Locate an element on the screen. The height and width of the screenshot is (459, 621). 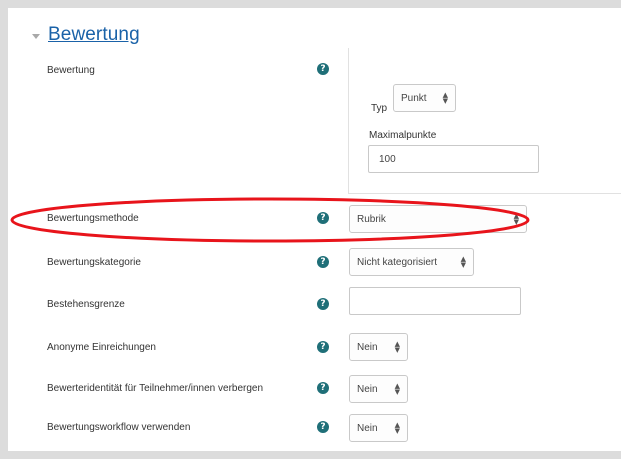
grade-category-select: Nicht kategorisiert ▲ ▼ is located at coordinates (411, 262).